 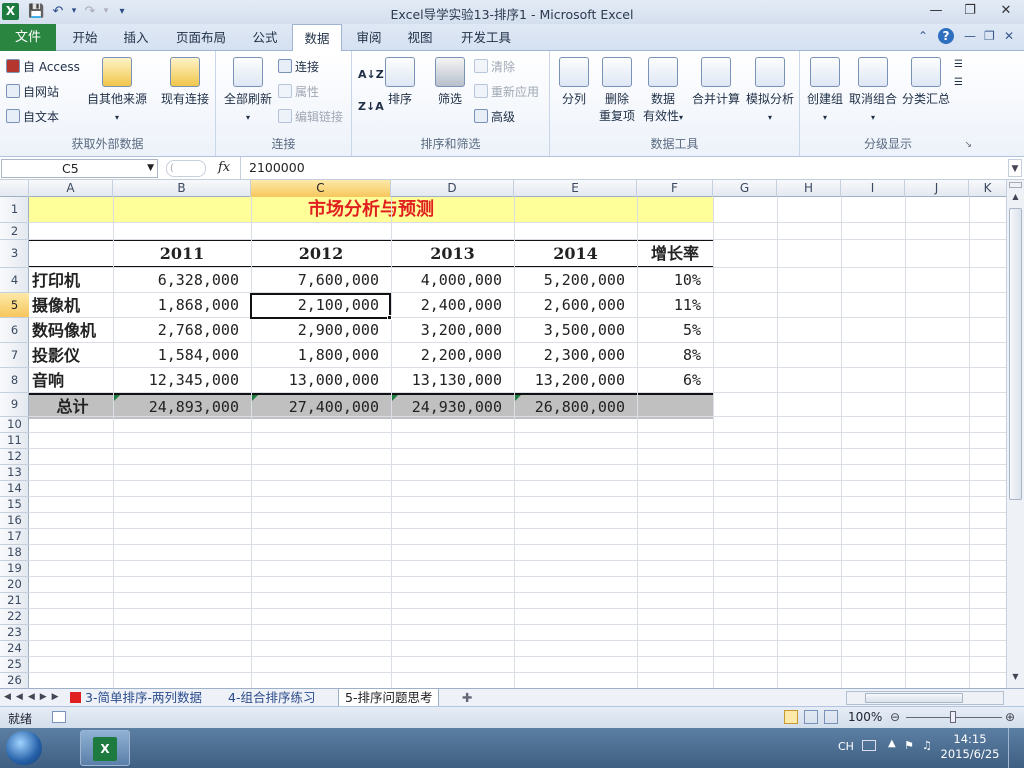 What do you see at coordinates (321, 407) in the screenshot?
I see `total-value-cell: 27,400,000` at bounding box center [321, 407].